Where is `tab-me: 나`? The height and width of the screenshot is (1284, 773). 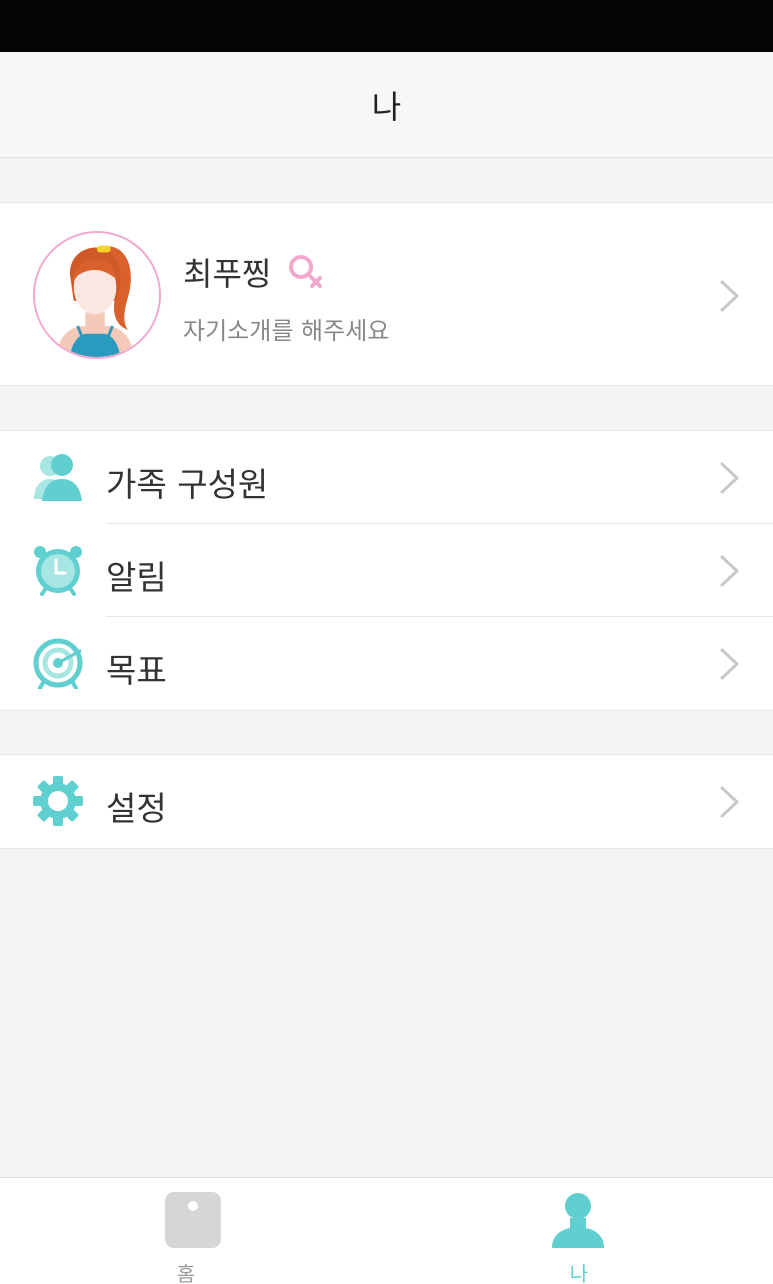
tab-me: 나 is located at coordinates (579, 1231).